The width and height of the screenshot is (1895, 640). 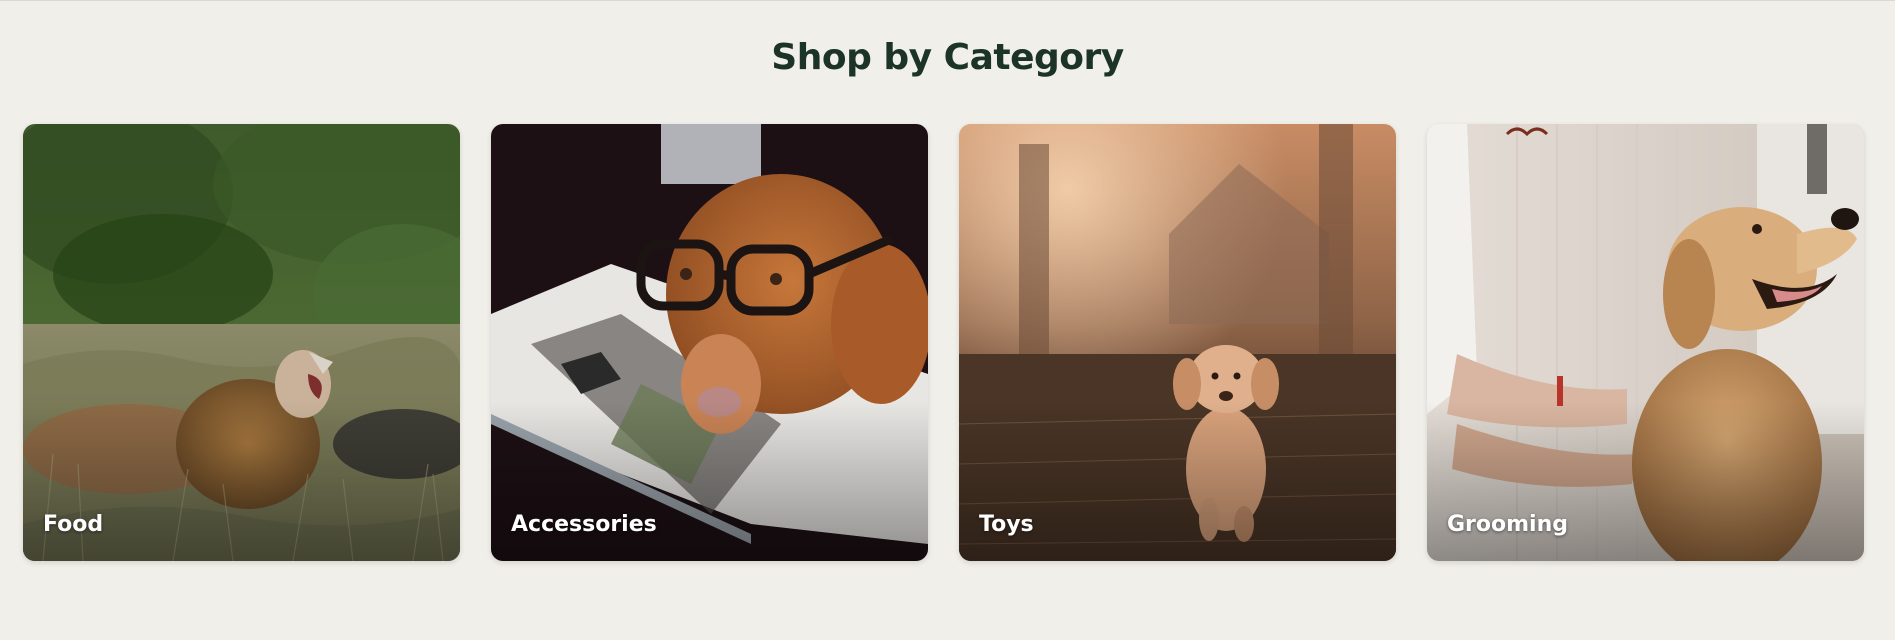 What do you see at coordinates (73, 524) in the screenshot?
I see `category-label-food: Food` at bounding box center [73, 524].